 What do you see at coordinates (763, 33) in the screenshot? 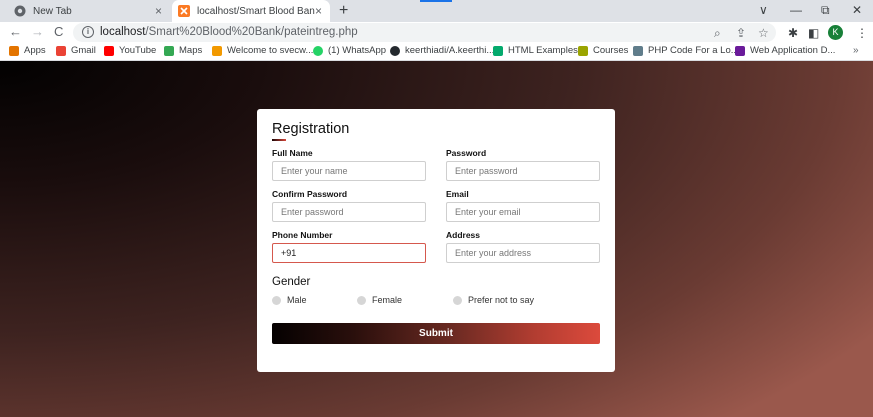
I see `bookmark-star-icon: ☆` at bounding box center [763, 33].